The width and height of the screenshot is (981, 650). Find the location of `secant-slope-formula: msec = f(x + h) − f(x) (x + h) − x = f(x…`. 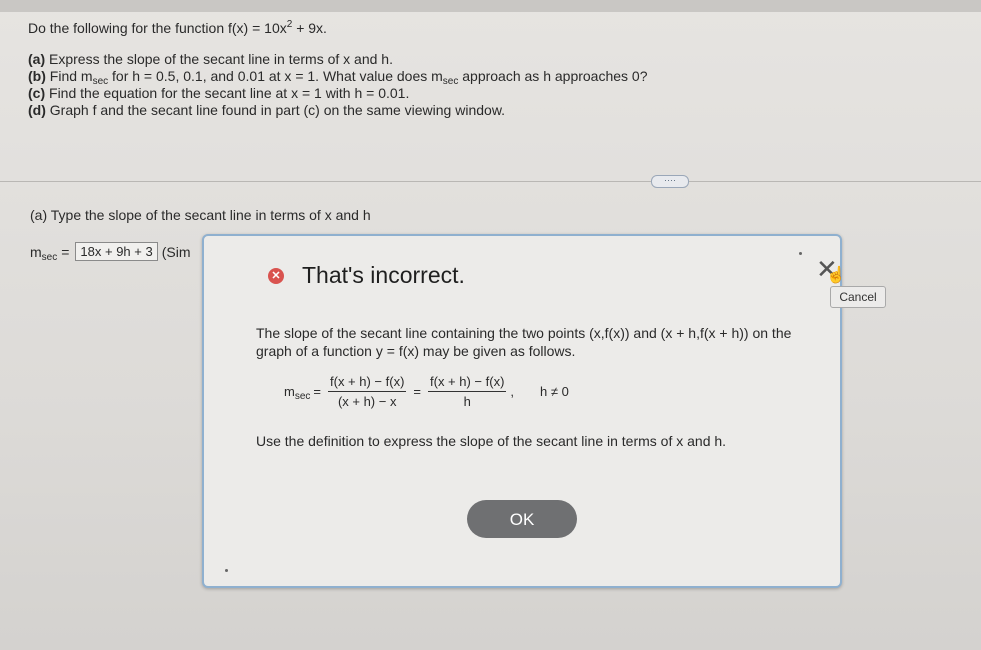

secant-slope-formula: msec = f(x + h) − f(x) (x + h) − x = f(x… is located at coordinates (426, 391).